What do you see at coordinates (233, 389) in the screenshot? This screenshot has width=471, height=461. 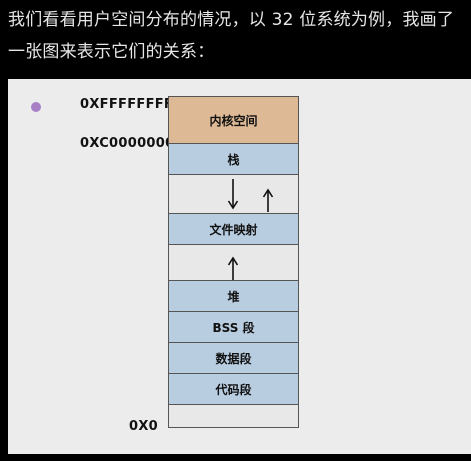 I see `segment-code: 代码段` at bounding box center [233, 389].